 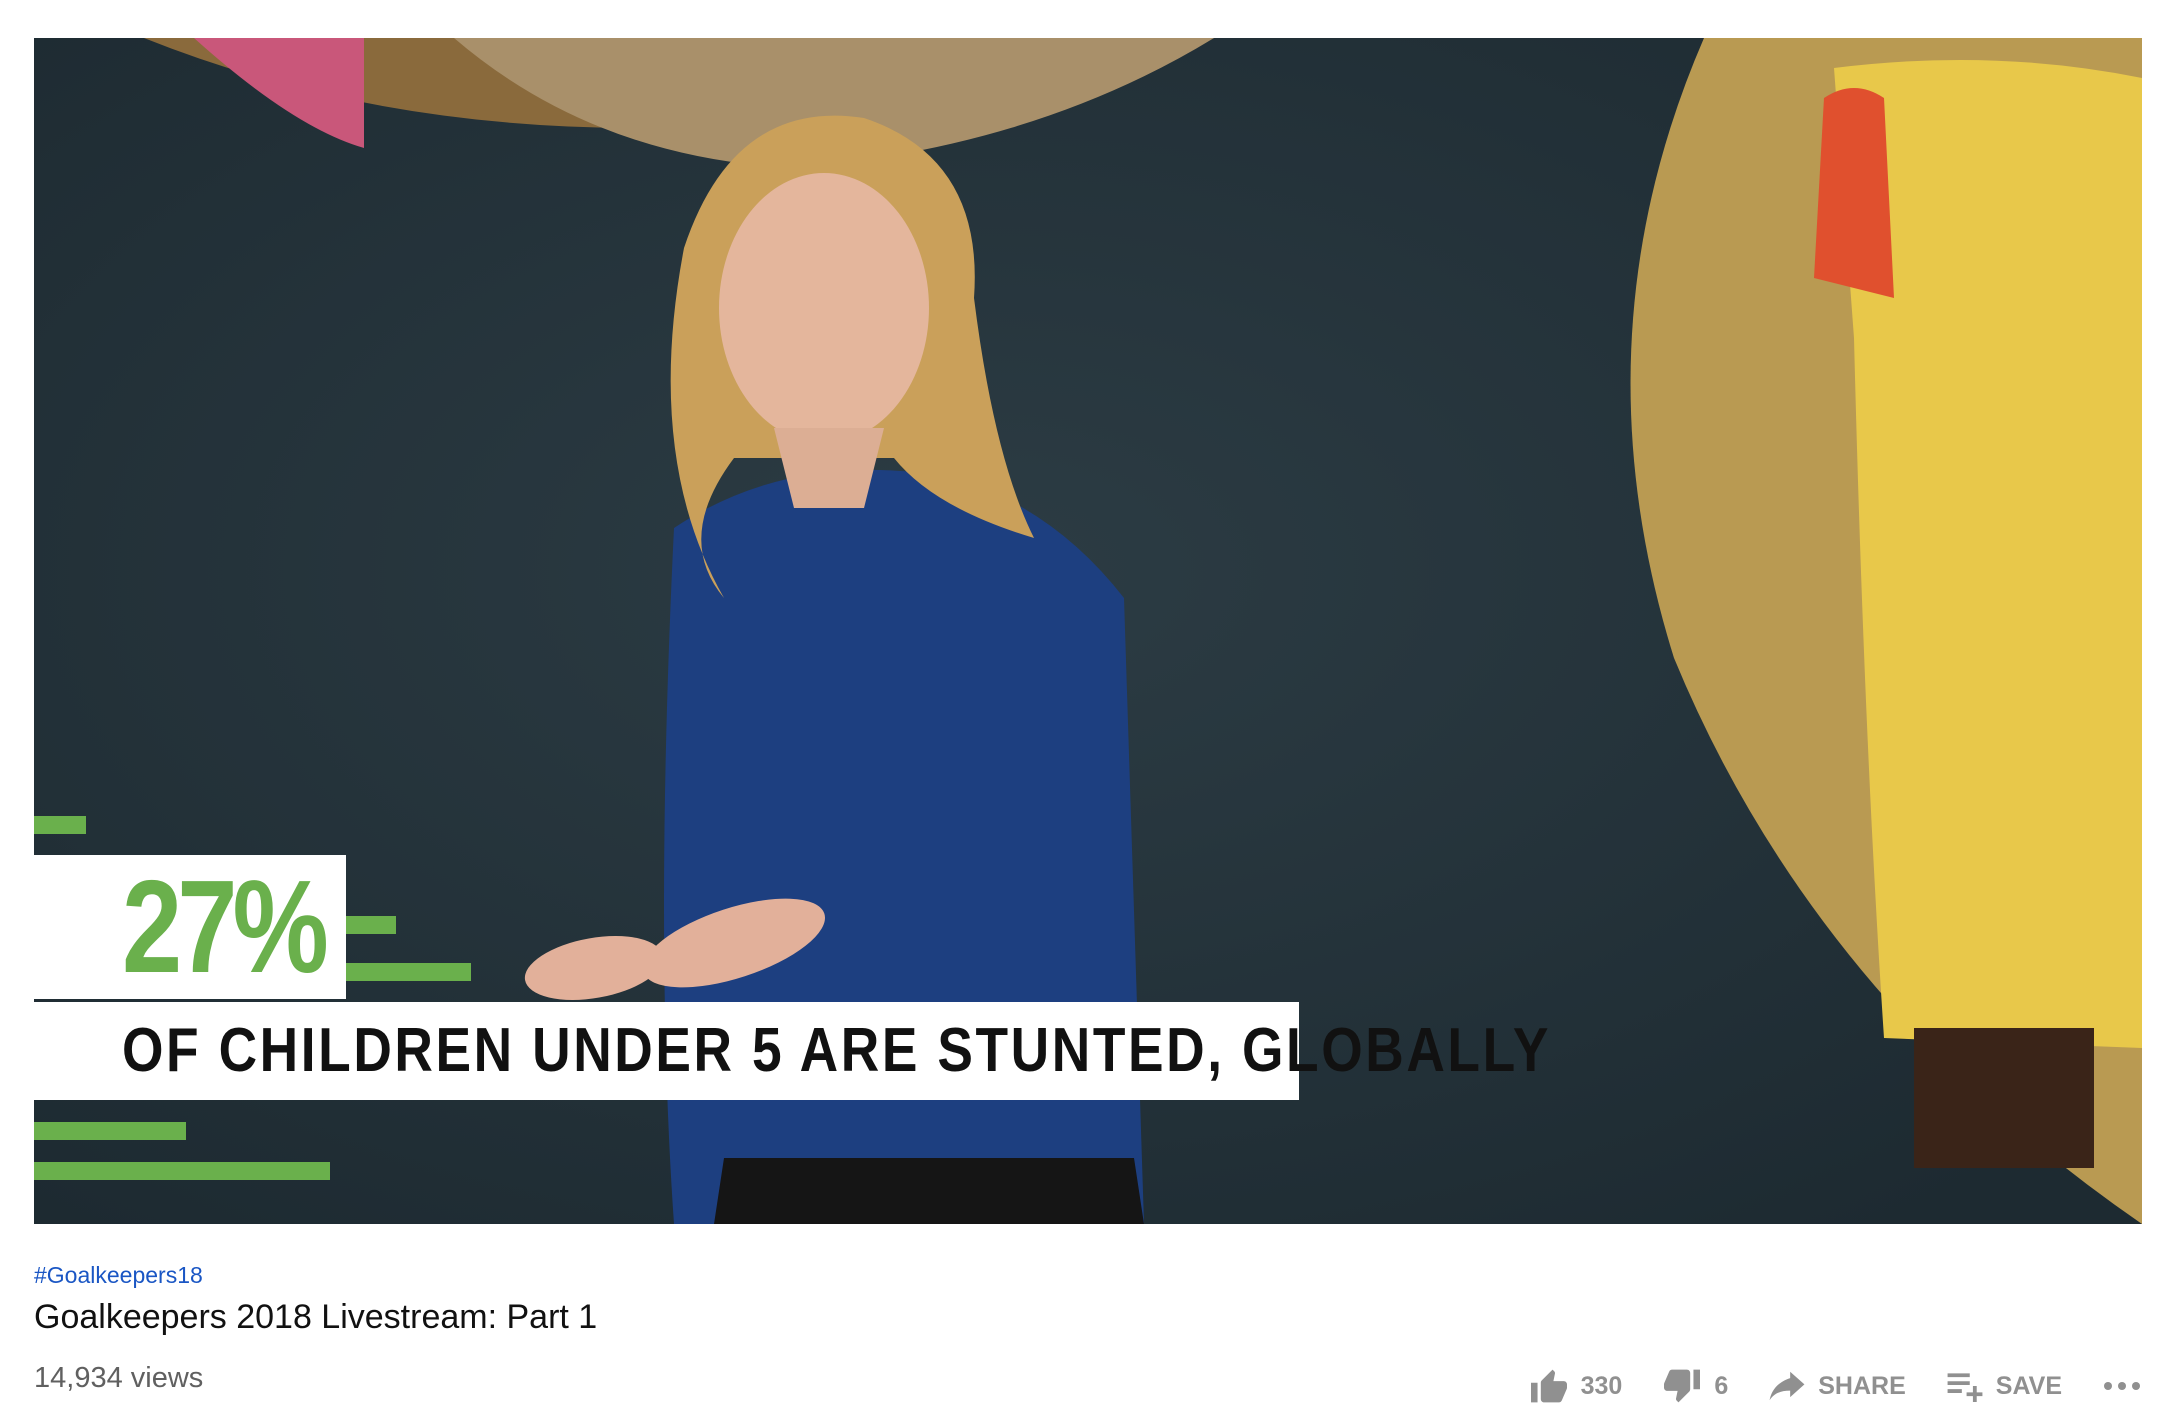 I want to click on hashtag-link: #Goalkeepers18, so click(x=118, y=1275).